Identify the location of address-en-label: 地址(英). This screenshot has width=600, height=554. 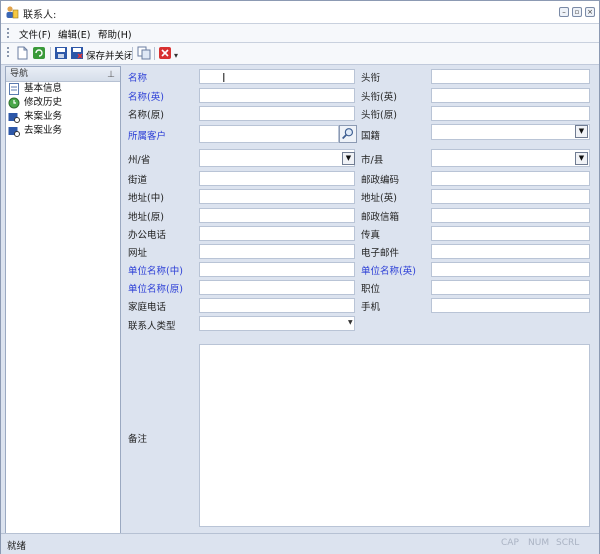
(379, 198).